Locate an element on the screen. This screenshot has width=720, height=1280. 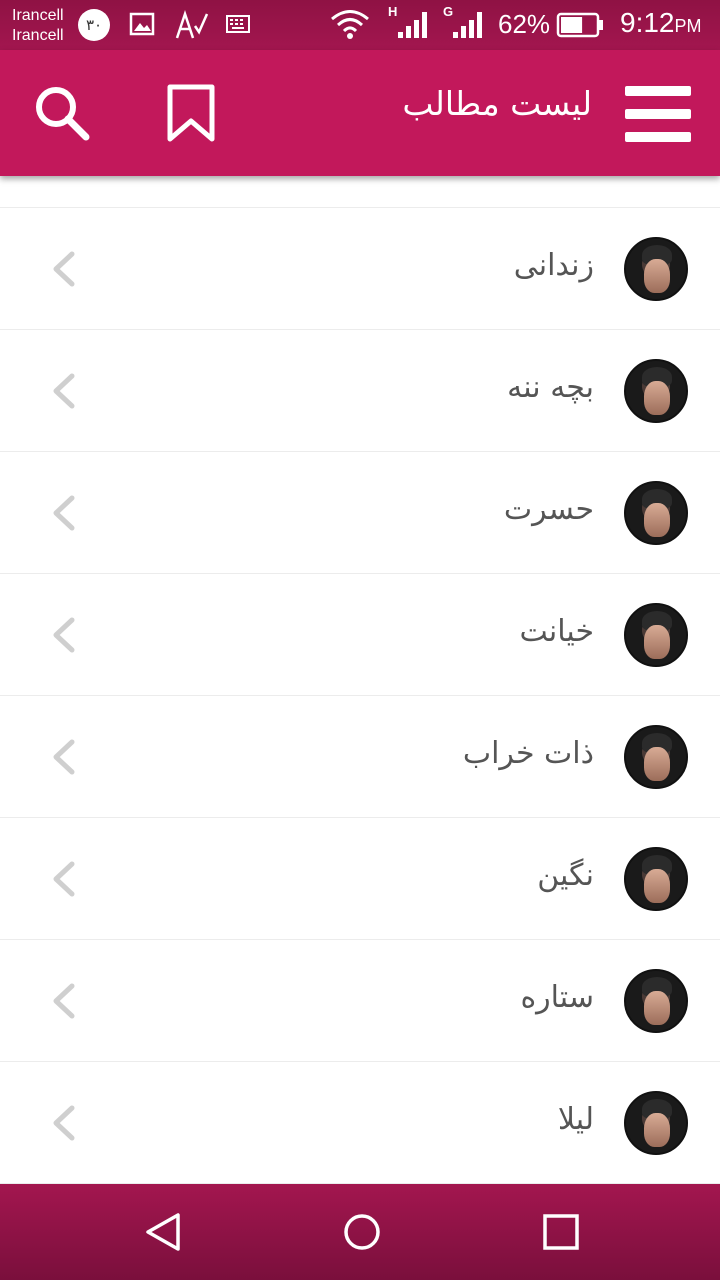
list-item-label: حسرت is located at coordinates (548, 509).